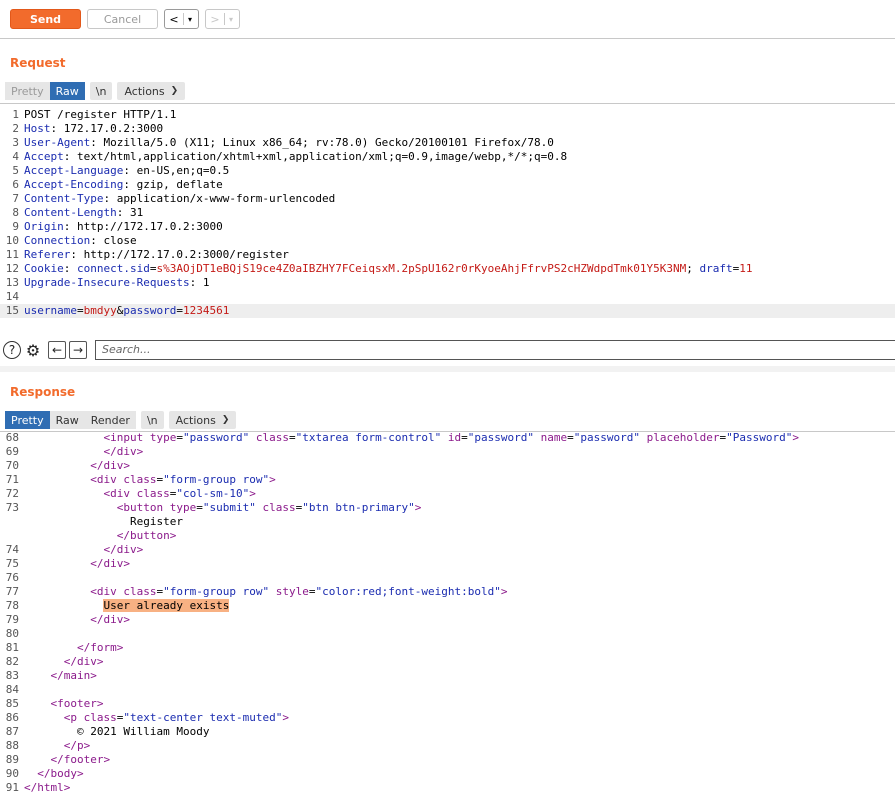 This screenshot has width=895, height=794. Describe the element at coordinates (12, 310) in the screenshot. I see `line-number: 15` at that location.